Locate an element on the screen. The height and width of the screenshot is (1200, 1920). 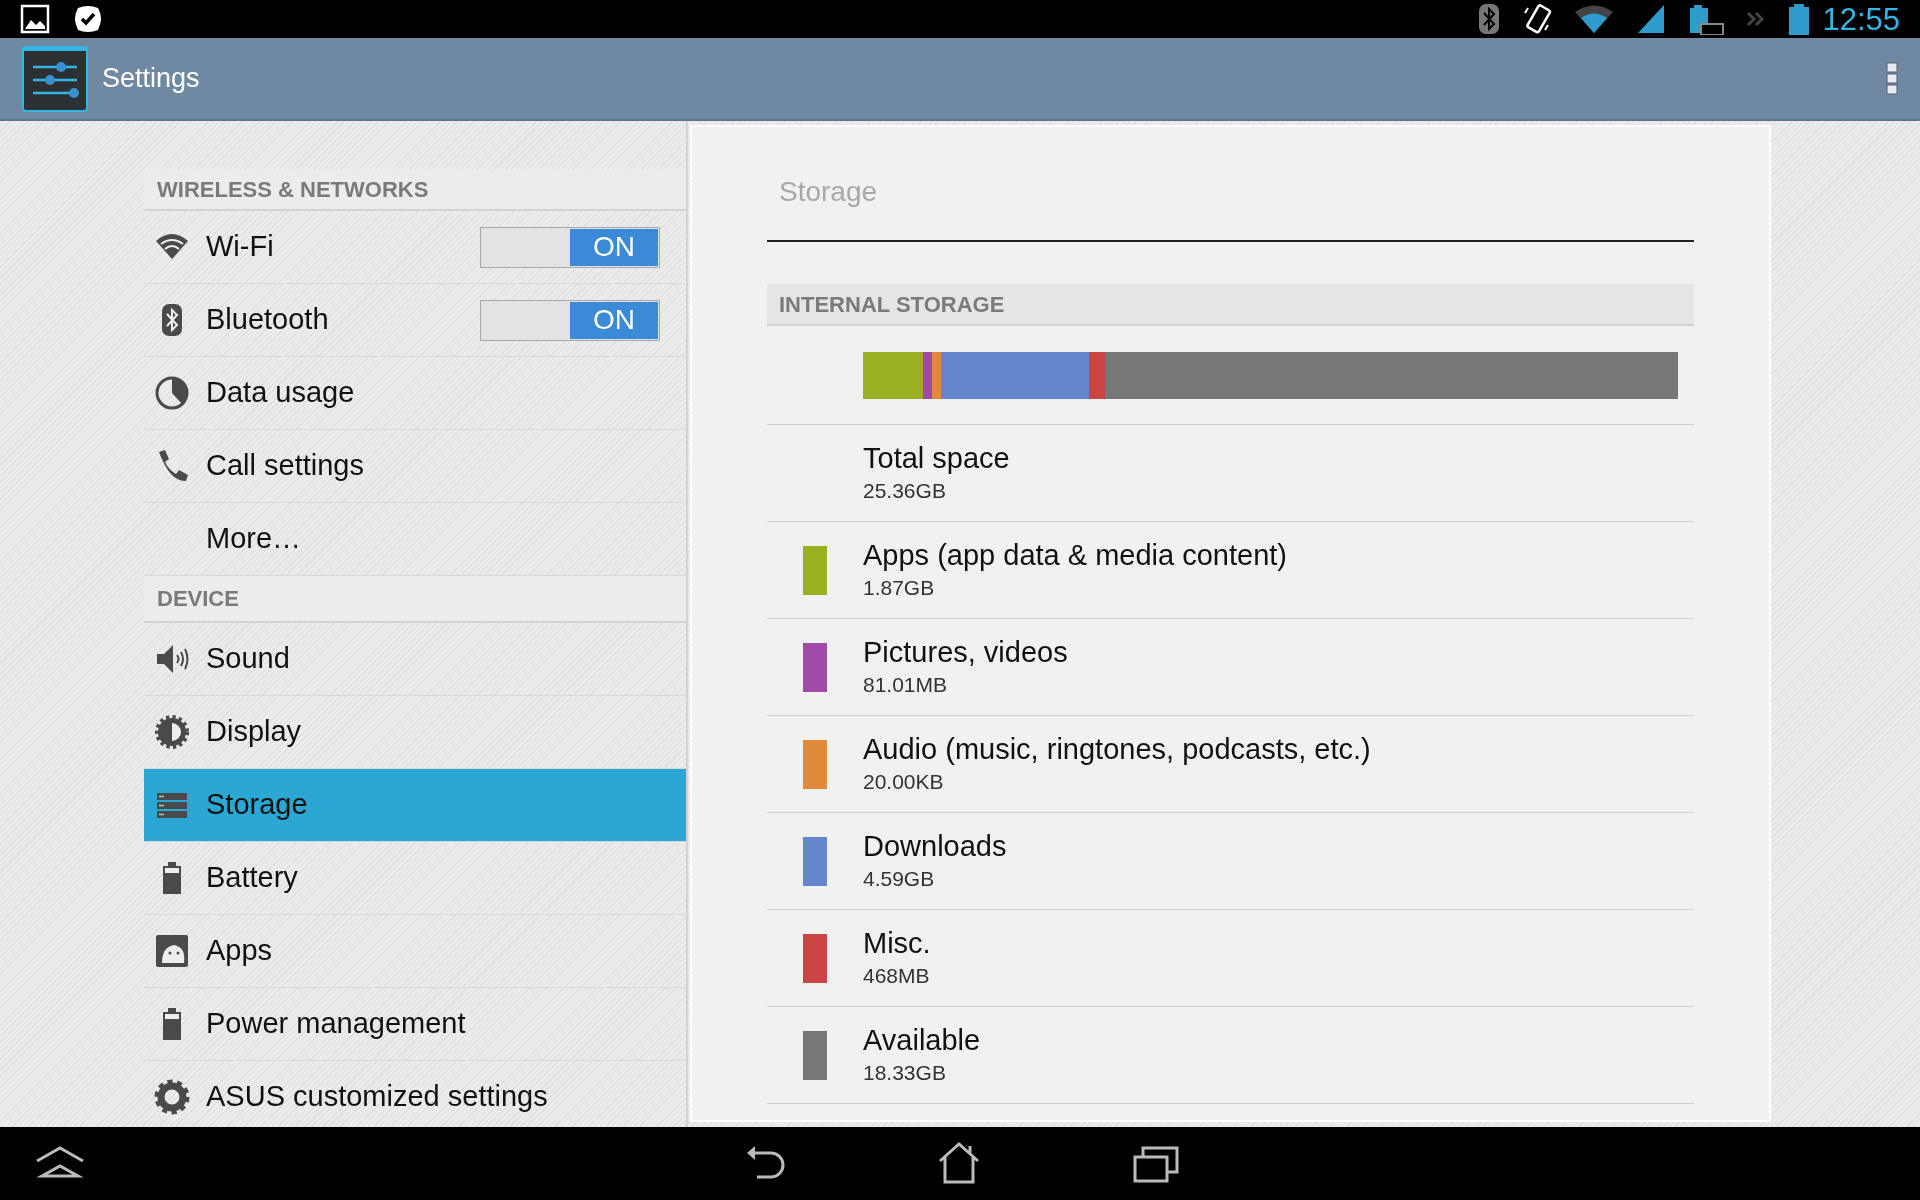
storage-row: Pictures, videos 81.01MB is located at coordinates (1230, 667).